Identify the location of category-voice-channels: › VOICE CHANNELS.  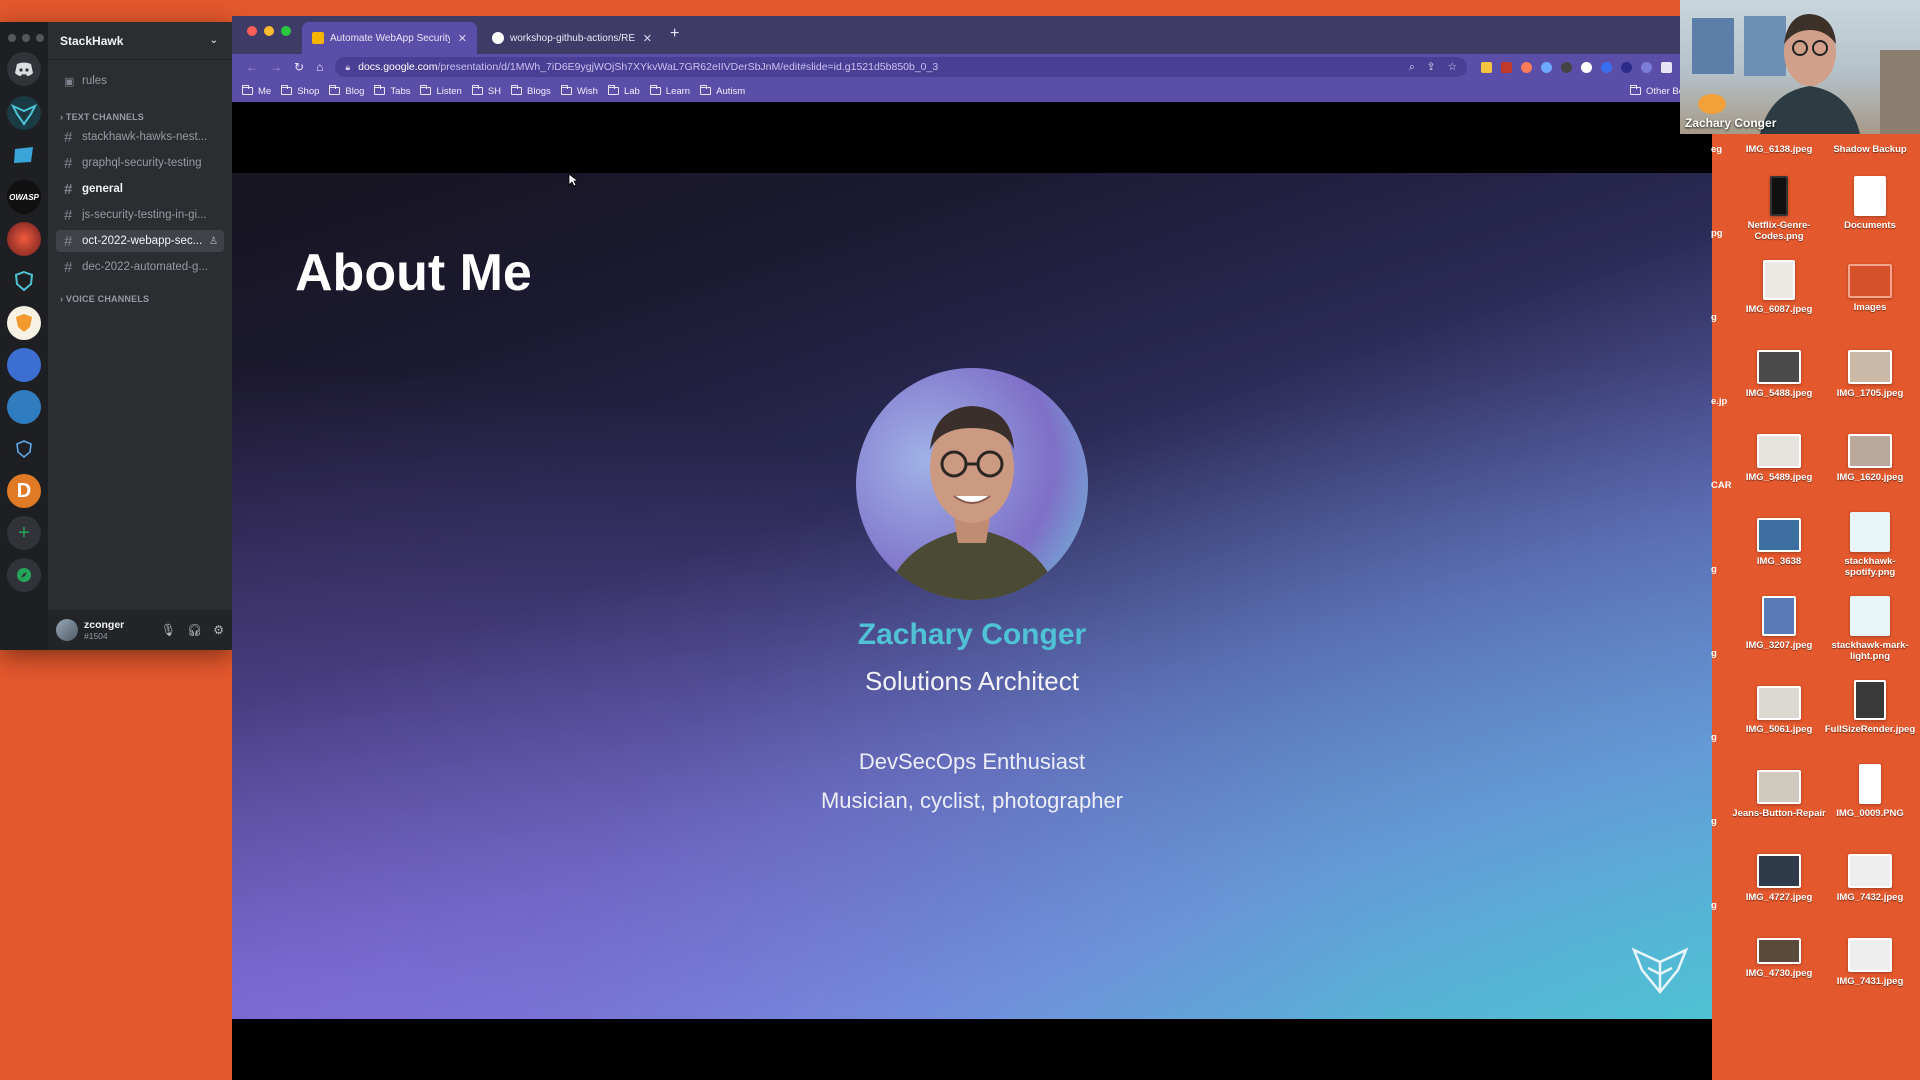
(104, 299).